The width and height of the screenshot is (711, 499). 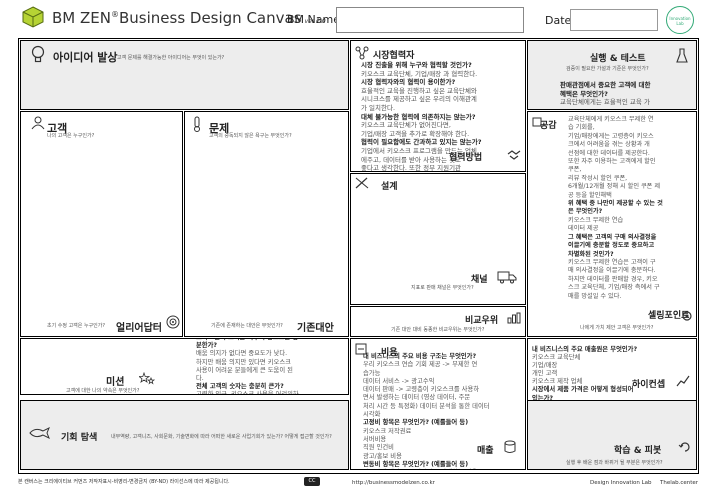 I want to click on footer-url-link: http://businessmodelzen.co.kr, so click(x=393, y=483).